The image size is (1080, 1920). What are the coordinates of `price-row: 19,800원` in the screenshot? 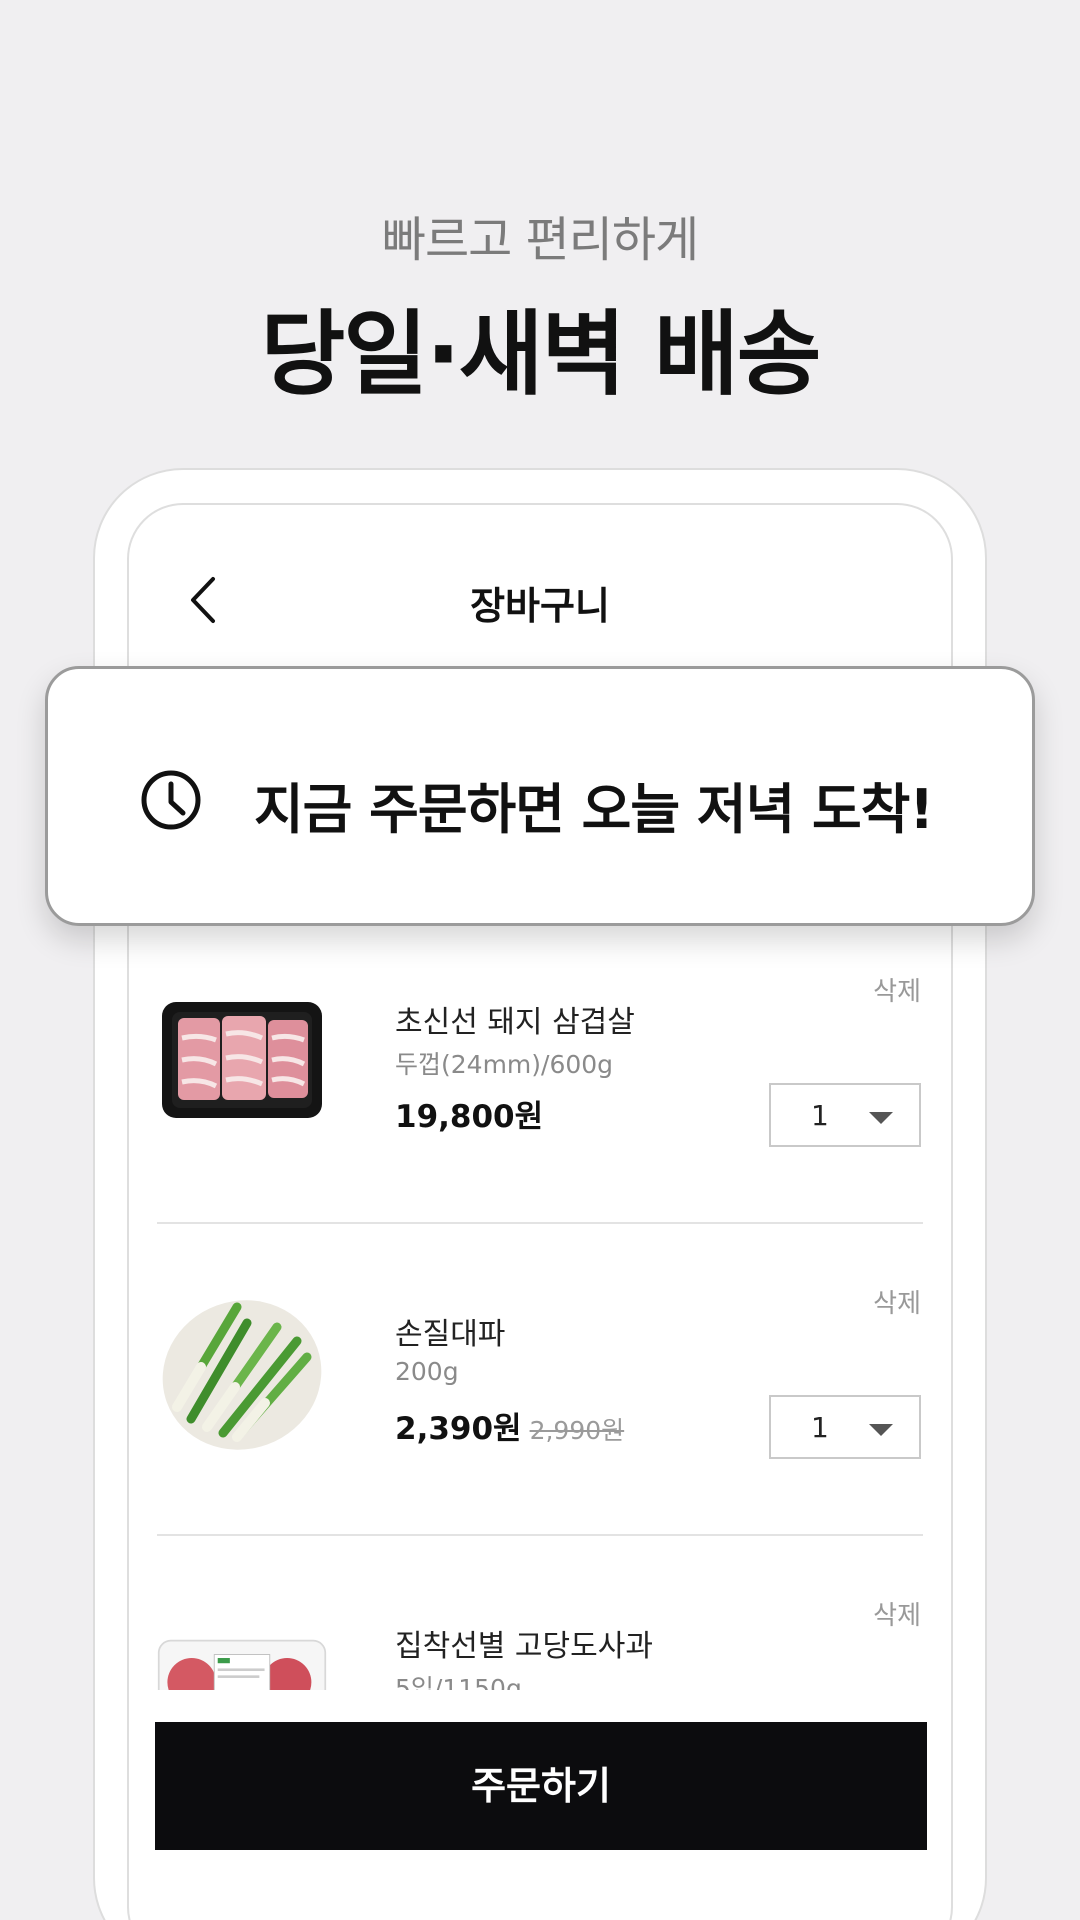 It's located at (469, 1113).